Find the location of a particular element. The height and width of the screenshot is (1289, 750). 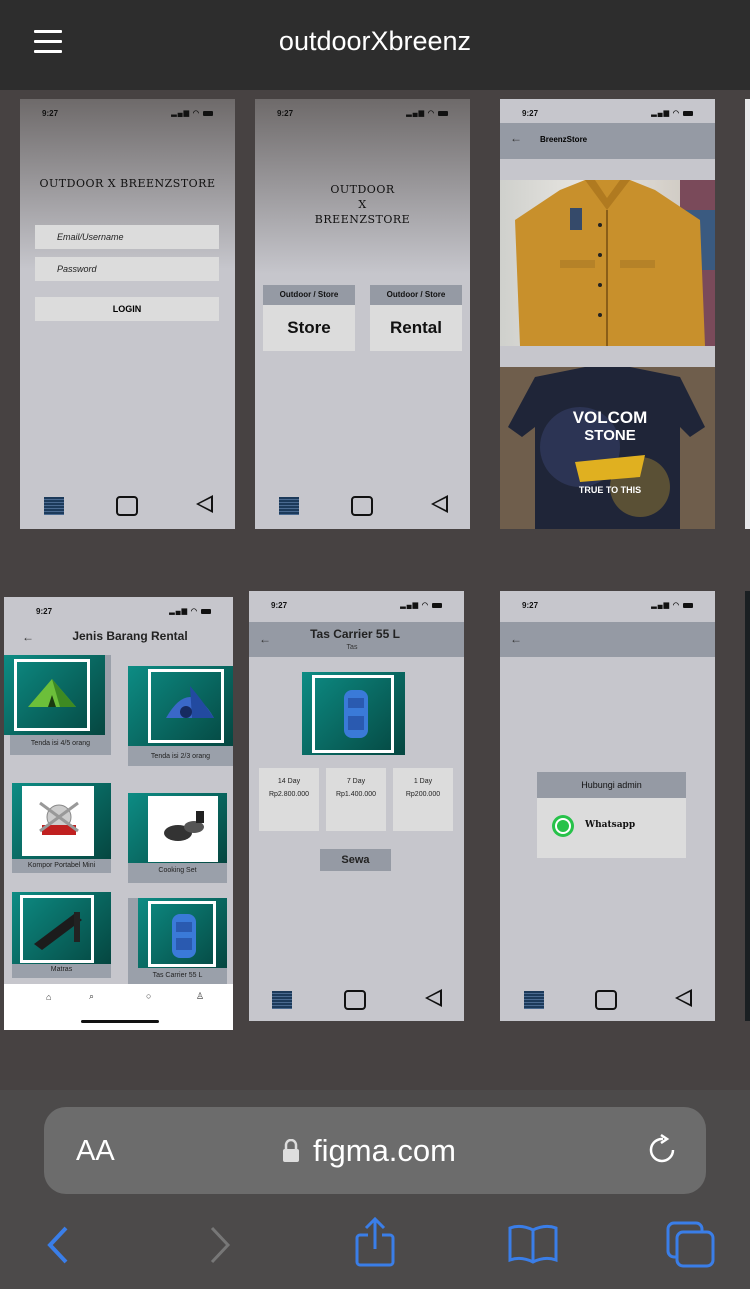

rent-button: Sewa is located at coordinates (355, 860).